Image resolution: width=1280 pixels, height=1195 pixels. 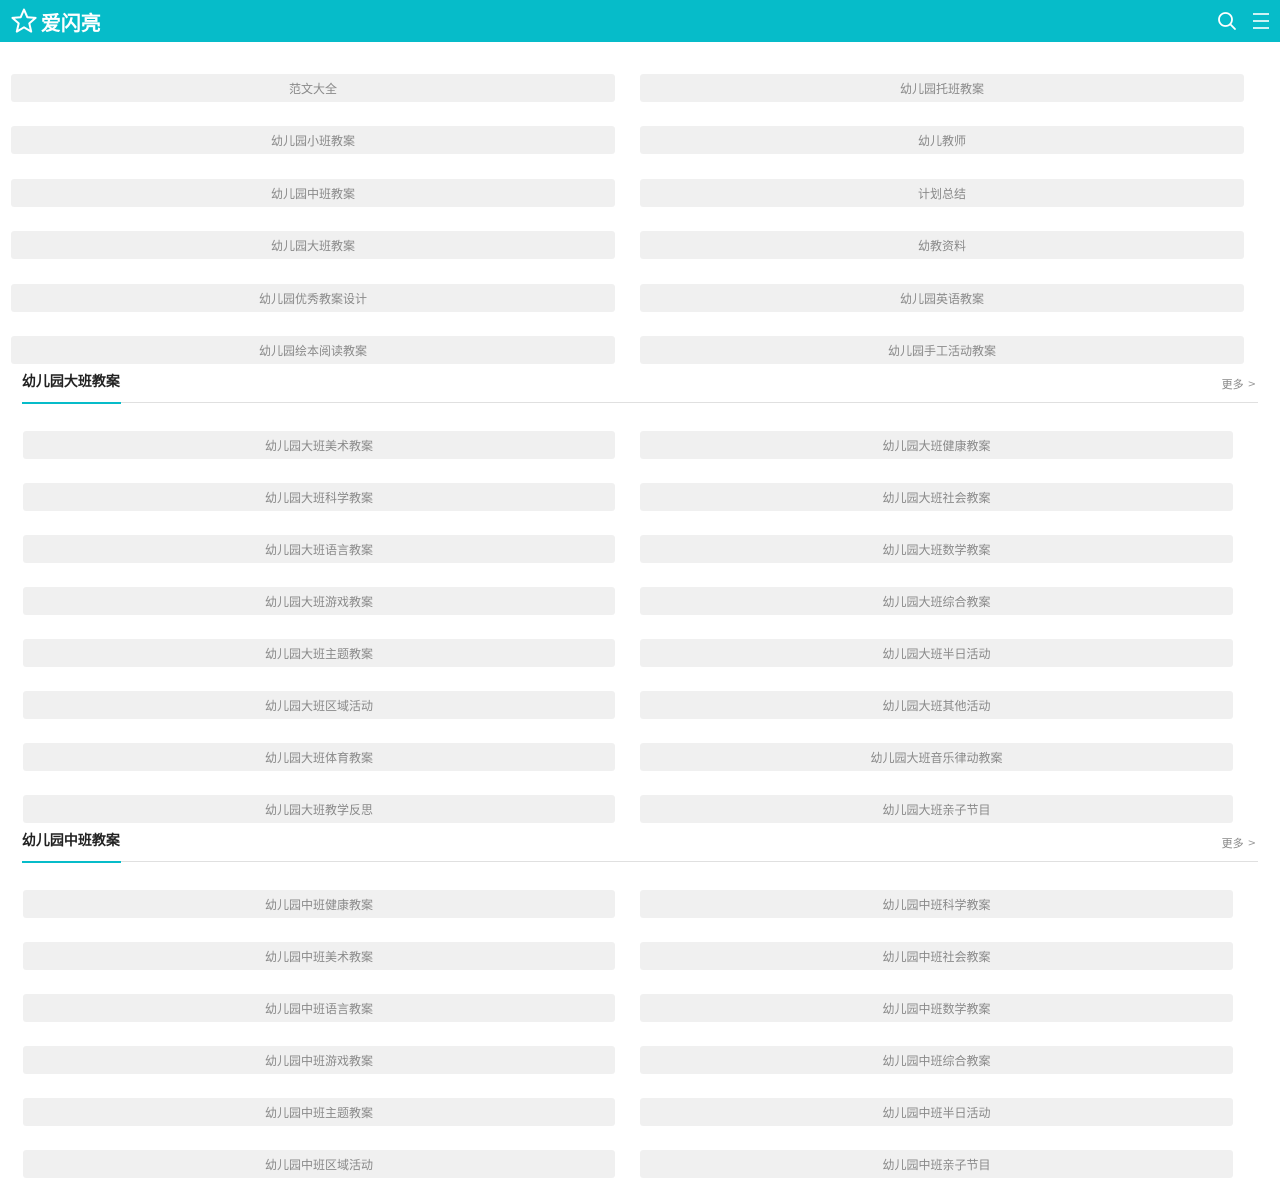 What do you see at coordinates (942, 193) in the screenshot?
I see `category-link: 计划总结` at bounding box center [942, 193].